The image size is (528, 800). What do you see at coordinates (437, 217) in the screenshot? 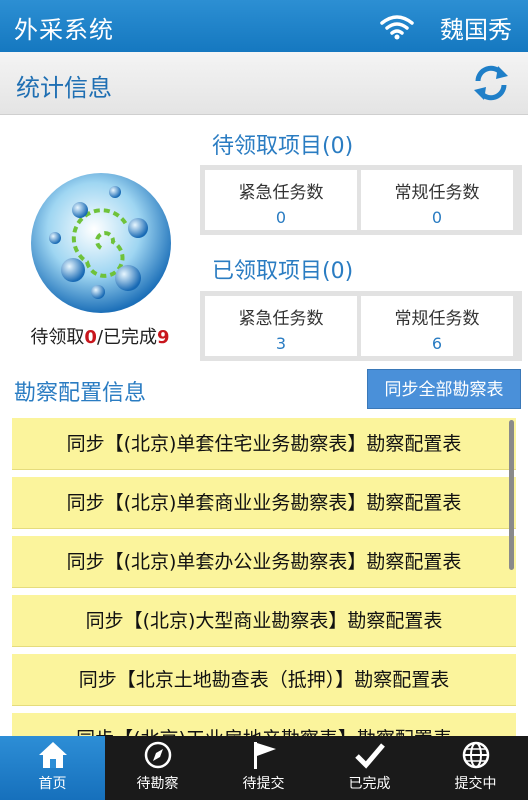
I see `pending-regular-value: 0` at bounding box center [437, 217].